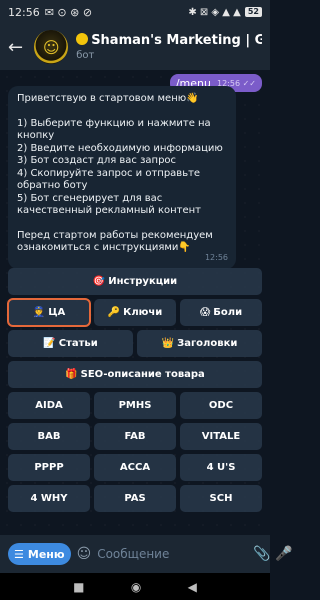 Image resolution: width=320 pixels, height=600 pixels. Describe the element at coordinates (19, 554) in the screenshot. I see `menu-lines-icon: ☰` at that location.